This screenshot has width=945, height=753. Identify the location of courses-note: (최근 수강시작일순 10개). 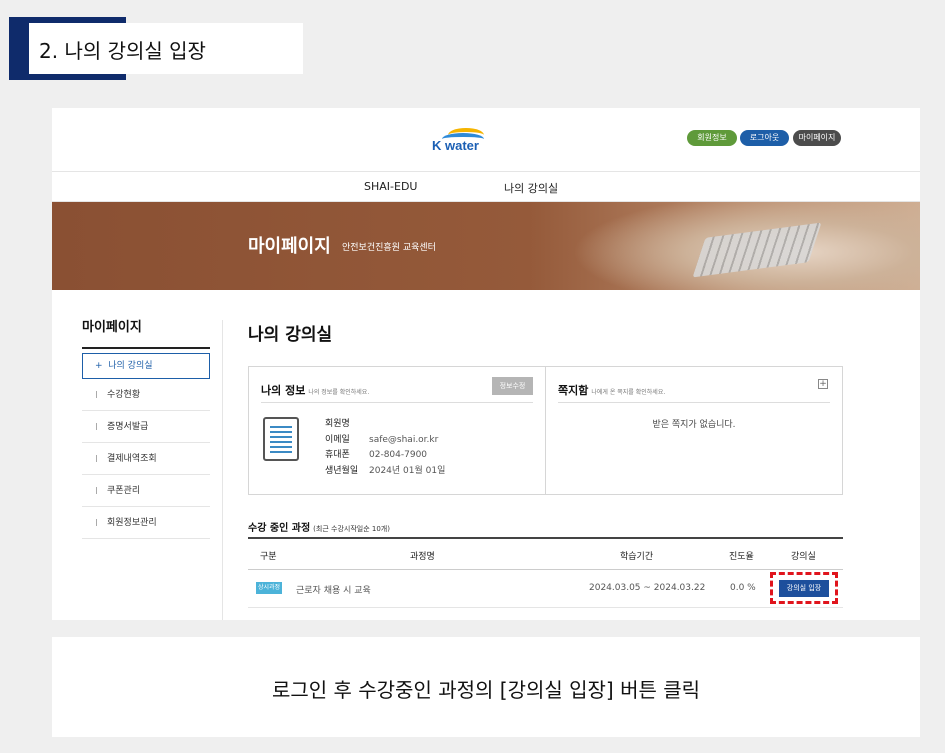
(351, 529).